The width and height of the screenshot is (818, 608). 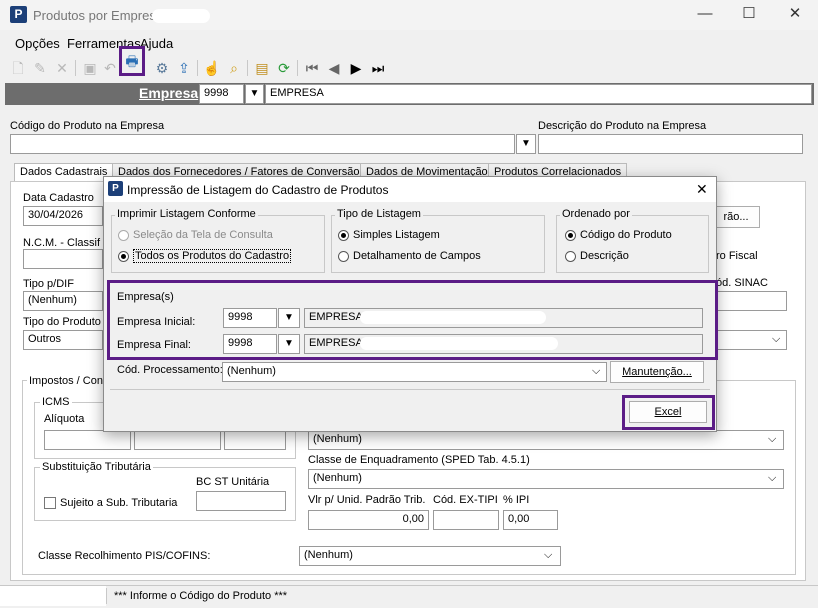 I want to click on toolbar: 🗋 ✎ ✕ ▣ ↶ 🖶 ⚙ ⇪ ☝ ⌕ ▤ ⟳ ⏮ ◀ ▶ ⏭, so click(x=409, y=64).